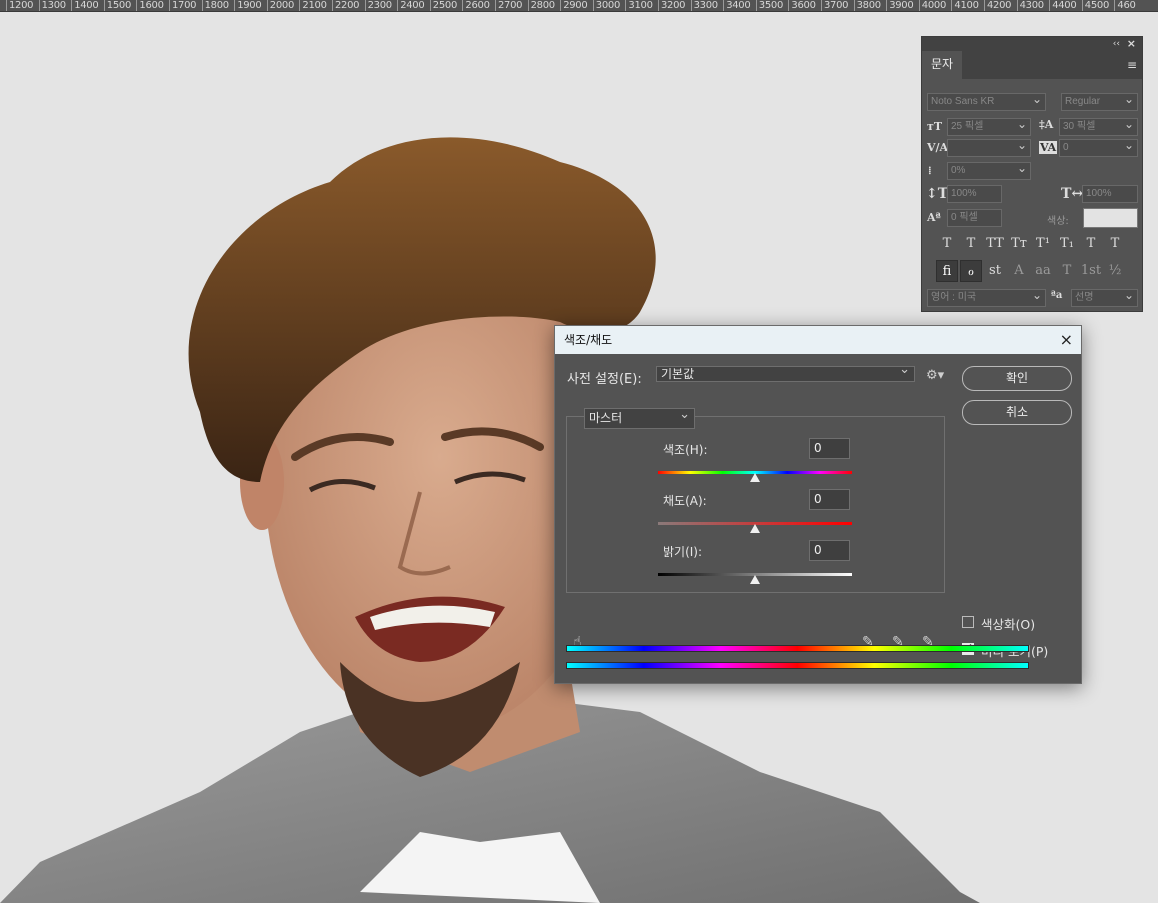  What do you see at coordinates (974, 194) in the screenshot?
I see `vertical-scale-field: 100%` at bounding box center [974, 194].